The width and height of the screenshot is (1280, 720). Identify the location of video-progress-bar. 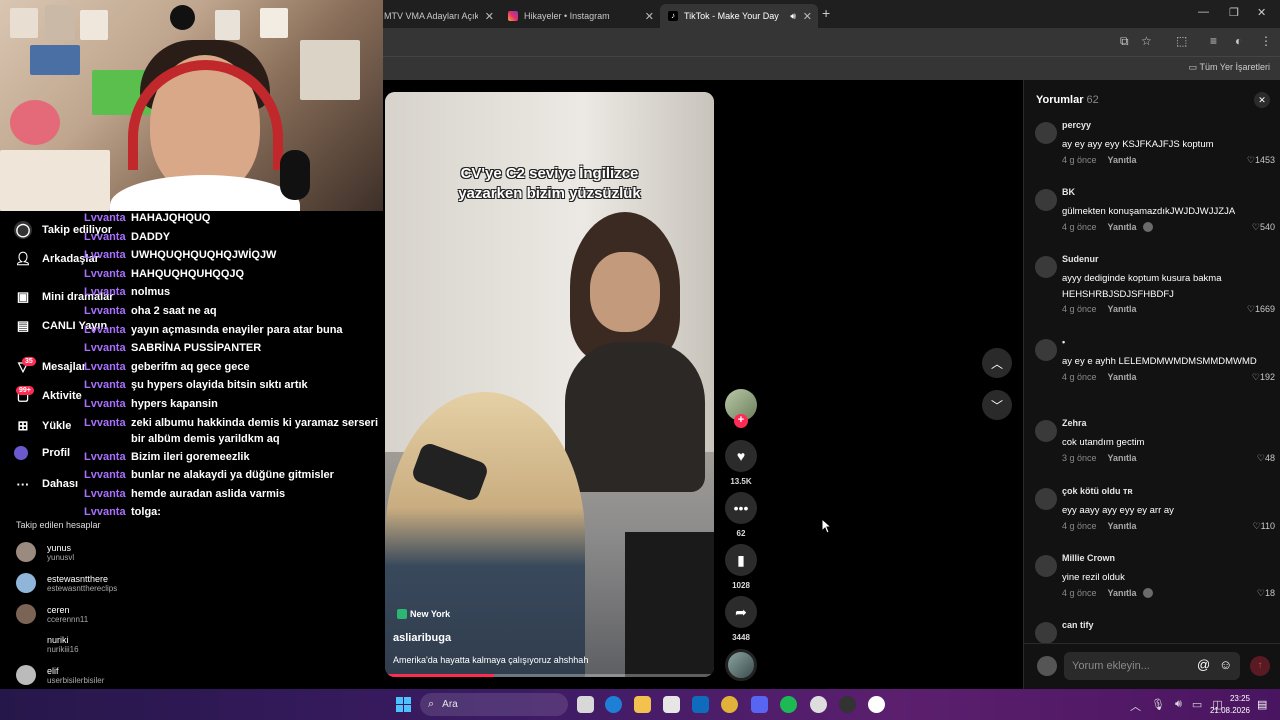
(549, 675).